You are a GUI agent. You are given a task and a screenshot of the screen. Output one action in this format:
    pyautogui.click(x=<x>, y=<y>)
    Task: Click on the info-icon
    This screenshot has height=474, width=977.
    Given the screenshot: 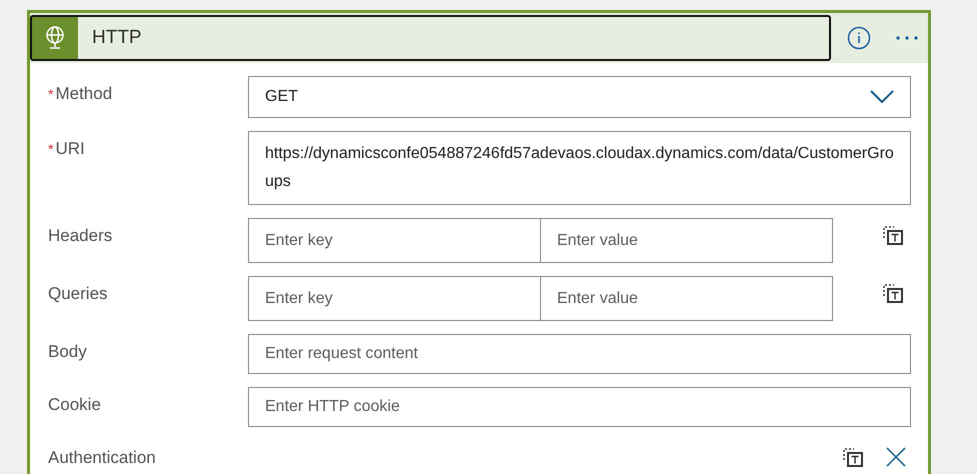 What is the action you would take?
    pyautogui.click(x=859, y=38)
    